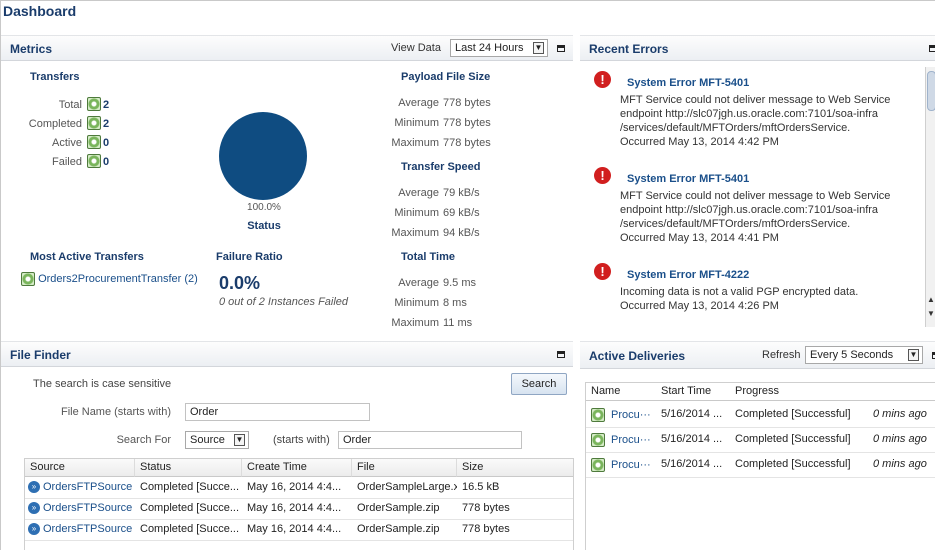  Describe the element at coordinates (416, 213) in the screenshot. I see `speed-label: Minimum` at that location.